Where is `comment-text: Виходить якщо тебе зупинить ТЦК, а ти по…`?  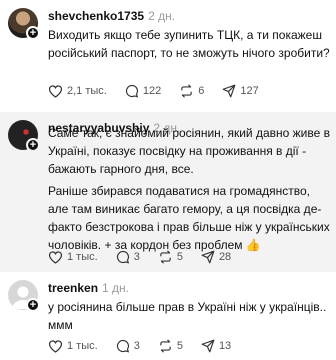
comment-text: Виходить якщо тебе зупинить ТЦК, а ти по… is located at coordinates (189, 44).